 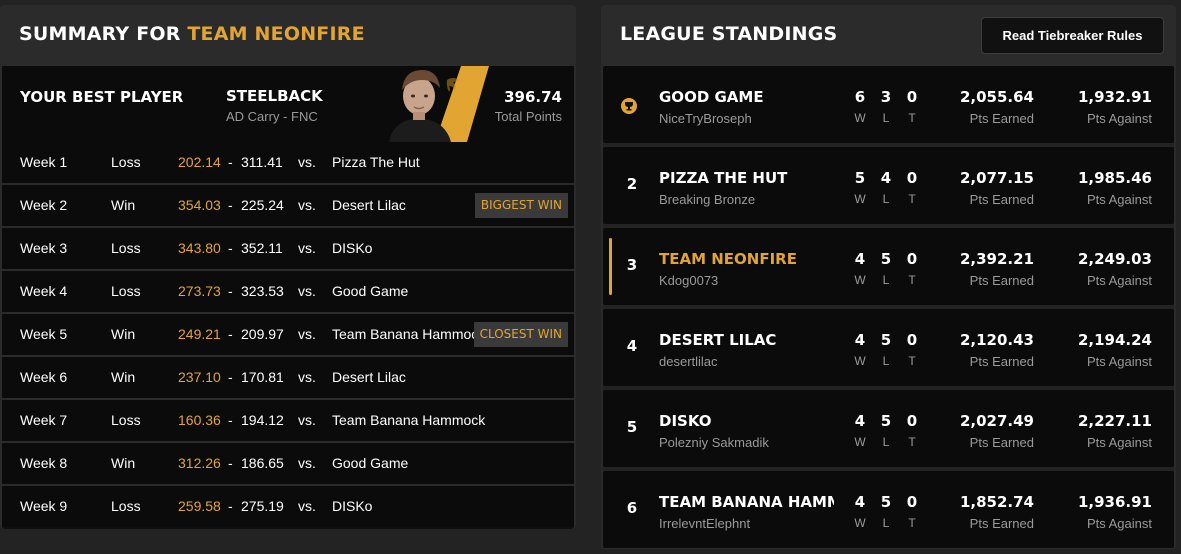 I want to click on points-earned: 2,027.49, so click(x=996, y=421).